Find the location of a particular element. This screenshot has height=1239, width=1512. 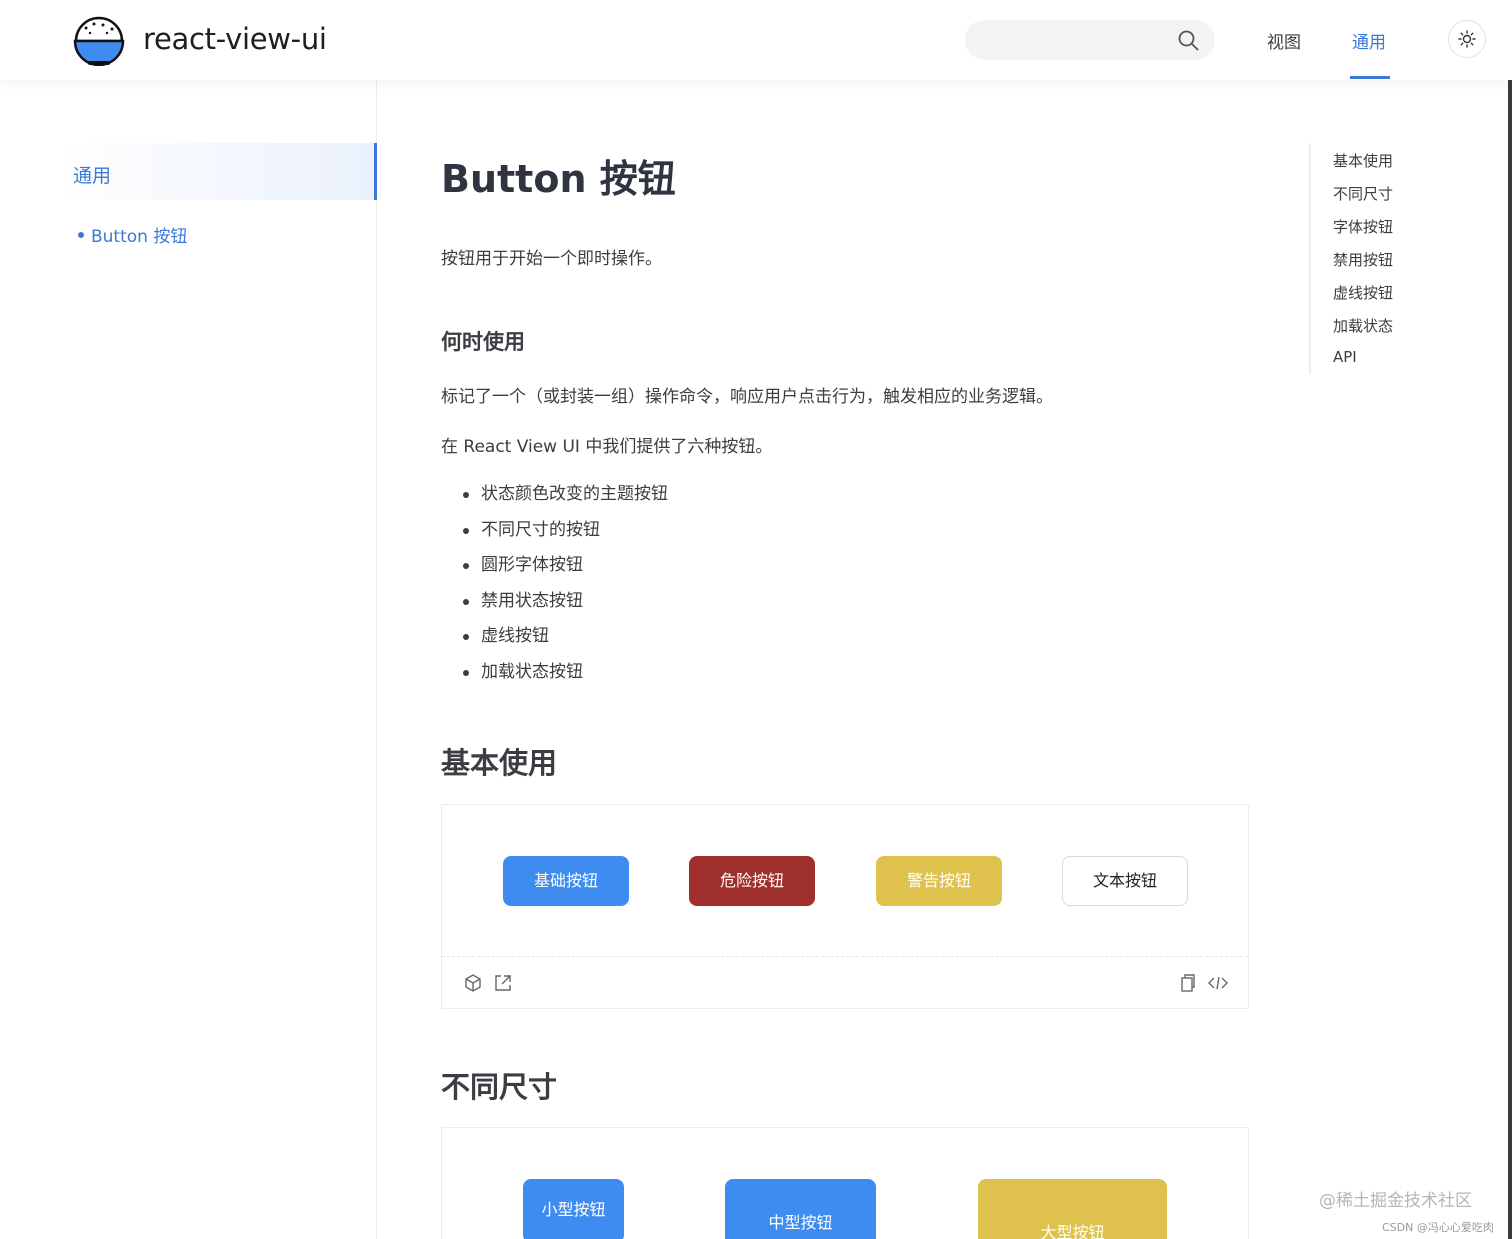

toc-item: 加载状态 is located at coordinates (1363, 325).